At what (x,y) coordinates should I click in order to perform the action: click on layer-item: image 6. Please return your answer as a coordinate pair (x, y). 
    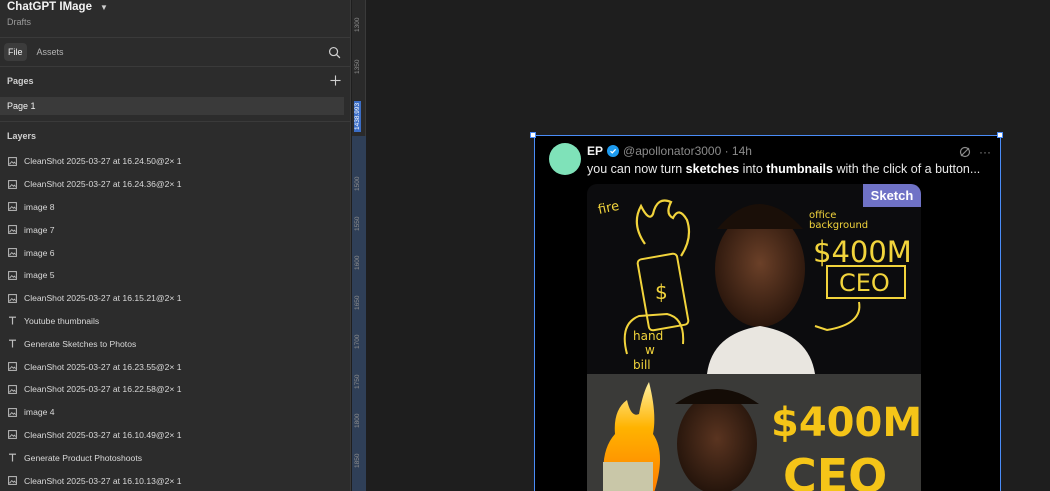
    Looking at the image, I should click on (175, 252).